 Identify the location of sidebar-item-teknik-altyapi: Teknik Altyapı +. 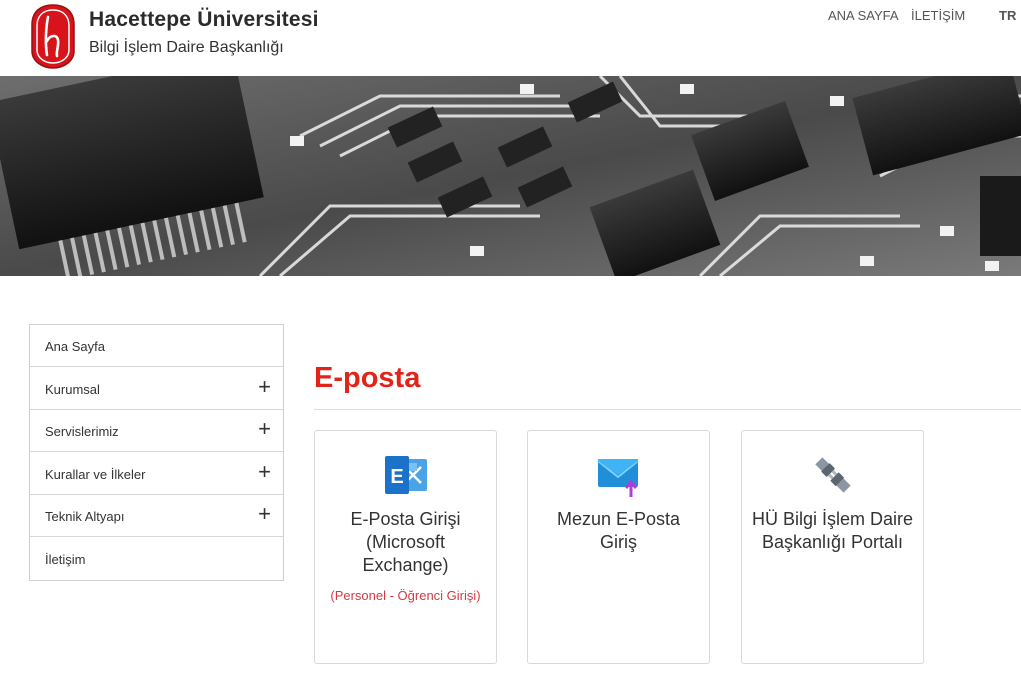
(156, 516).